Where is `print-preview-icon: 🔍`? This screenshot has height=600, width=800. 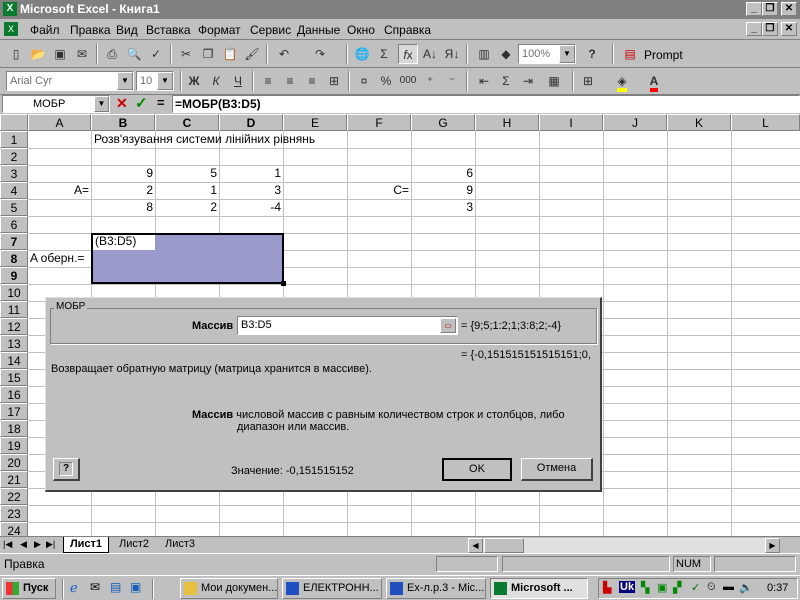
print-preview-icon: 🔍 is located at coordinates (134, 54).